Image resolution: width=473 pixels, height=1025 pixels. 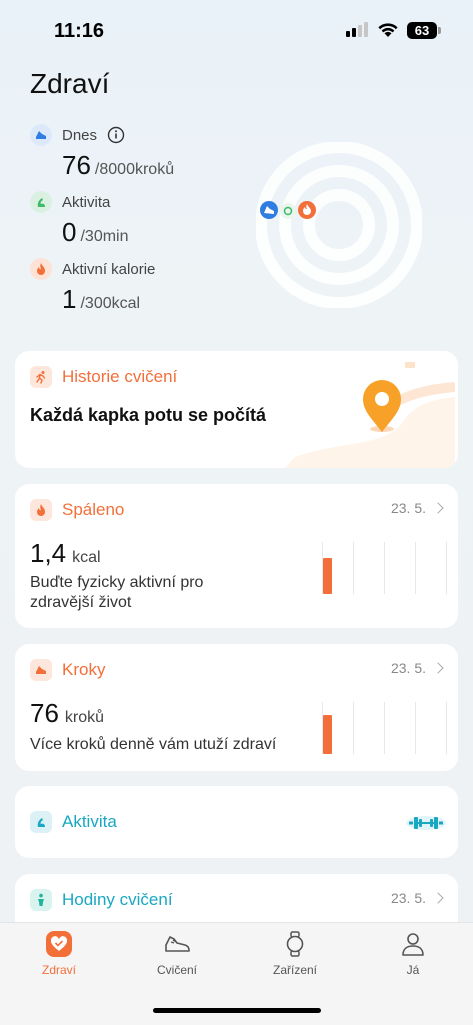 I want to click on burned-mini-chart, so click(x=384, y=568).